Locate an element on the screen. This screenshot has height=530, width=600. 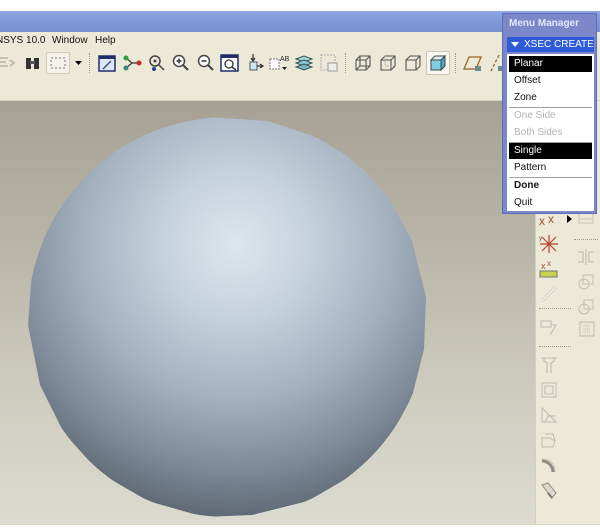
menu-item-pattern: Pattern is located at coordinates (550, 168).